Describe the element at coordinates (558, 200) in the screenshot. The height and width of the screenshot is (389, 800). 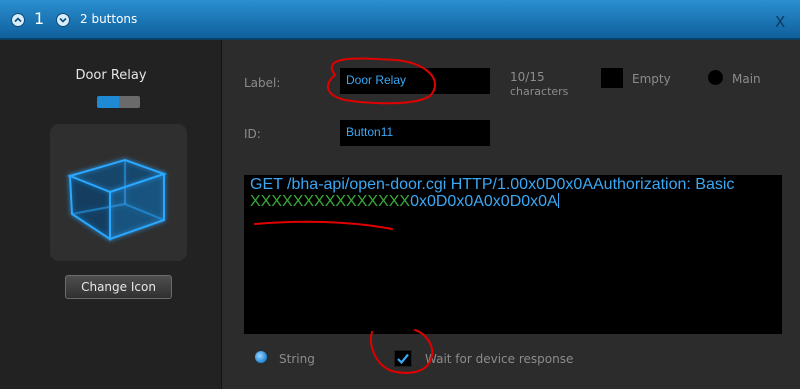
I see `text-cursor` at that location.